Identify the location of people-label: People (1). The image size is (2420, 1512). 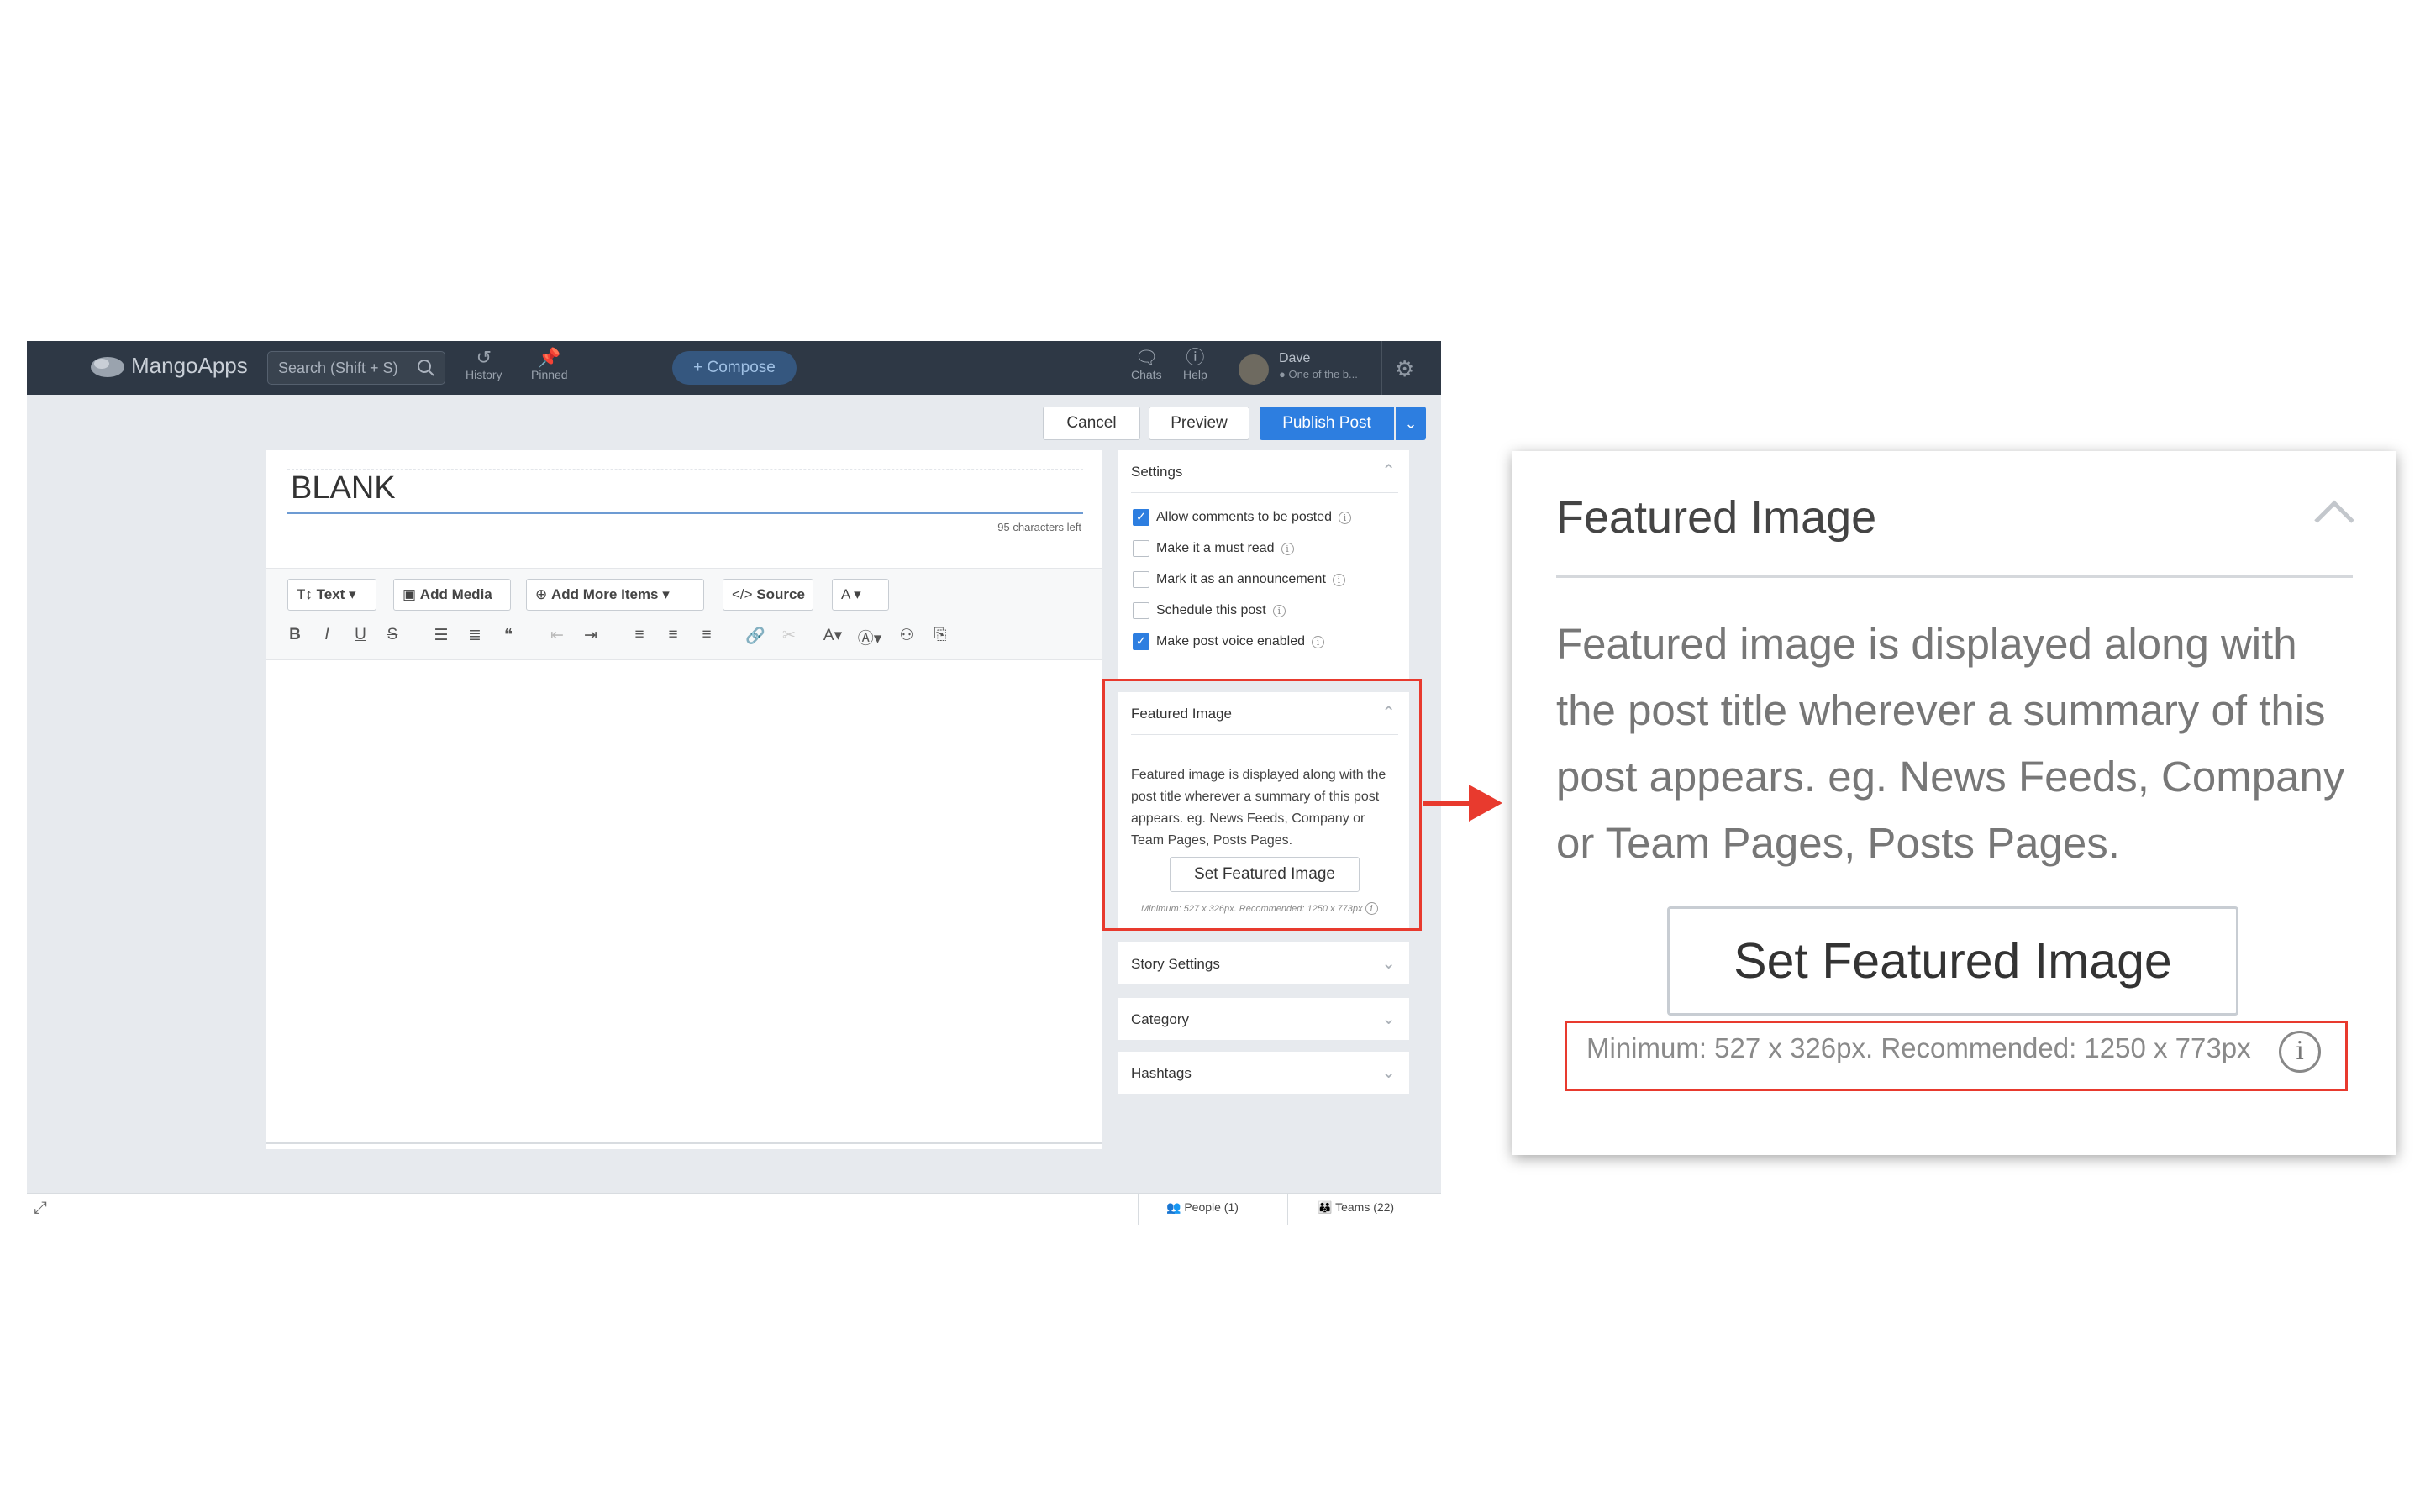
(1211, 1207).